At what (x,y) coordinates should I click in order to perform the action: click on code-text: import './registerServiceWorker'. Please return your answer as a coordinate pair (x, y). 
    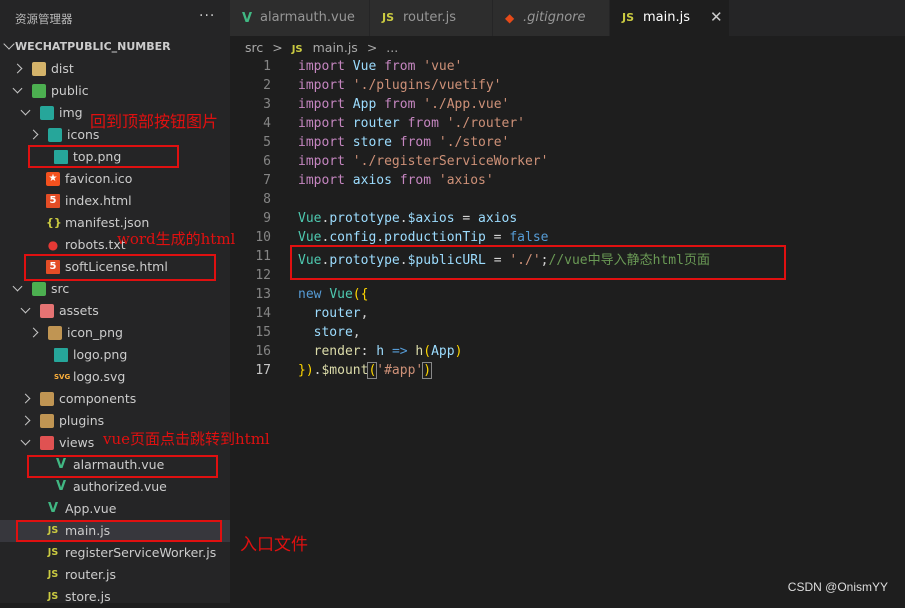
    Looking at the image, I should click on (423, 161).